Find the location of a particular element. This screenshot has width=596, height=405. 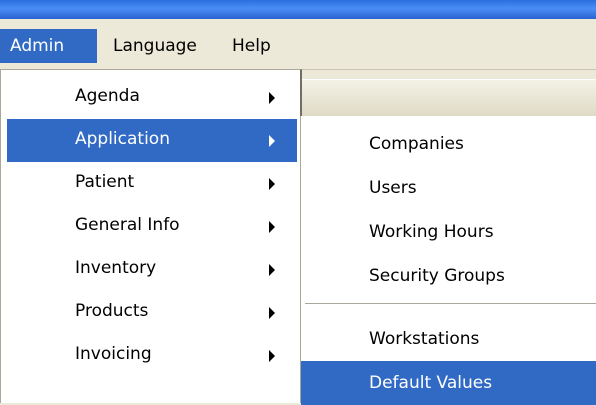

menu-item-label: Products is located at coordinates (112, 311).